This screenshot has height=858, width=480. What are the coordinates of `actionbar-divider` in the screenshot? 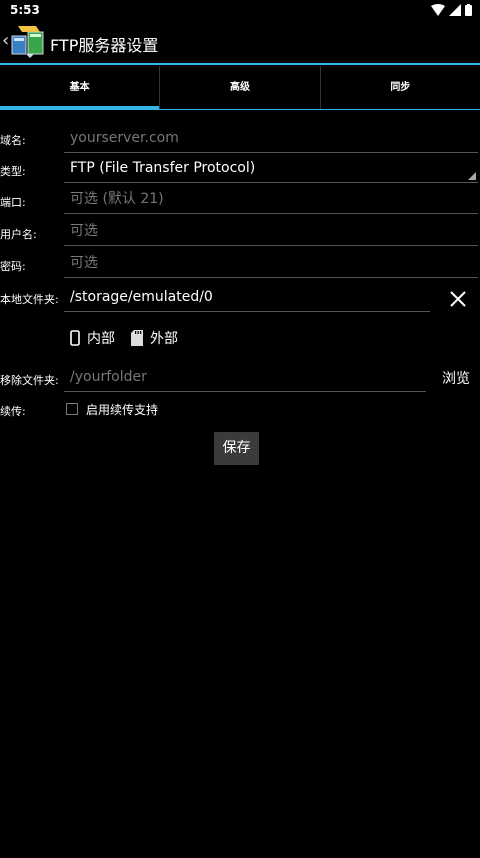 It's located at (240, 64).